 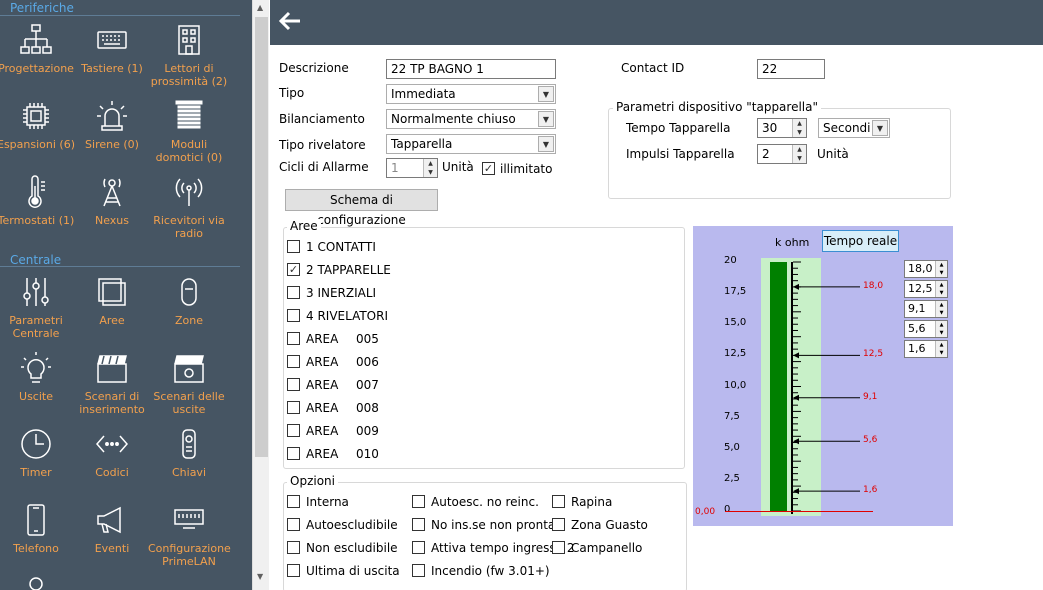 What do you see at coordinates (477, 340) in the screenshot?
I see `area-row: AREA 005` at bounding box center [477, 340].